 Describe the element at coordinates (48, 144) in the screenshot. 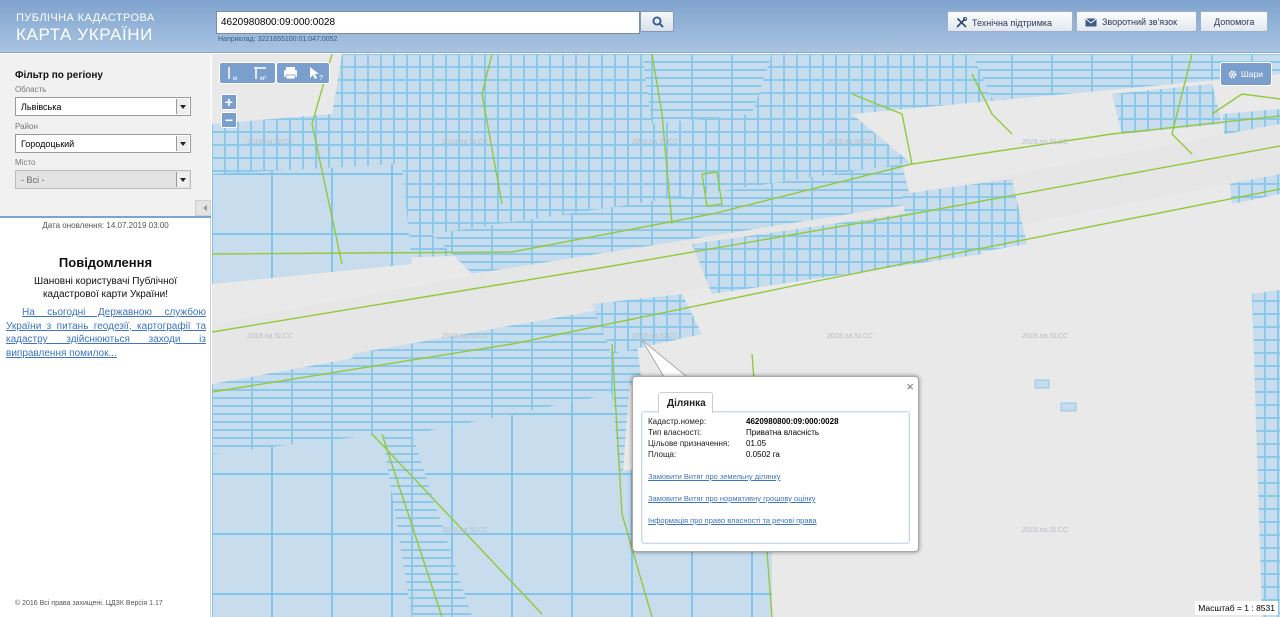

I see `district-select-value: Городоцький` at that location.